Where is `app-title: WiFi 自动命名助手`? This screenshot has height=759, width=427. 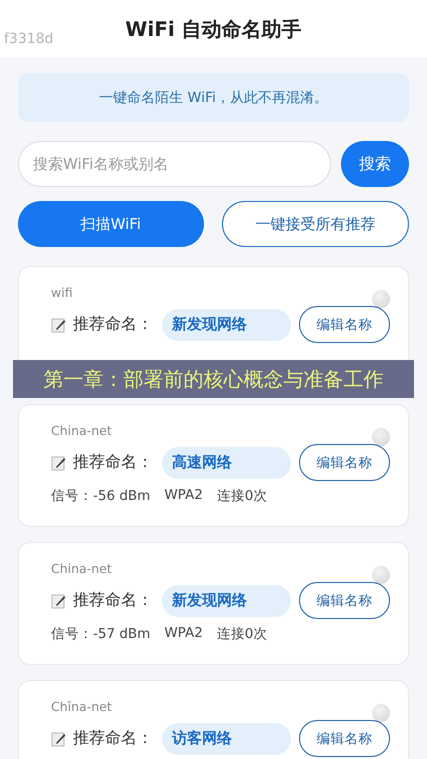
app-title: WiFi 自动命名助手 is located at coordinates (213, 29).